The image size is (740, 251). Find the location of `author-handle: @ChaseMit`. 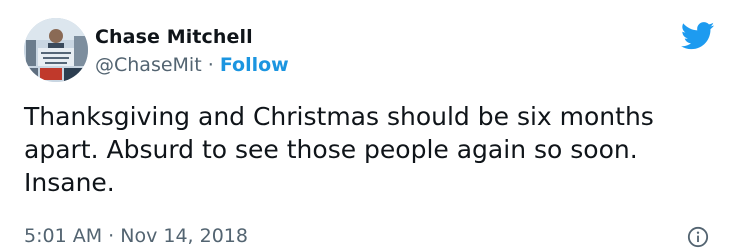

author-handle: @ChaseMit is located at coordinates (148, 65).